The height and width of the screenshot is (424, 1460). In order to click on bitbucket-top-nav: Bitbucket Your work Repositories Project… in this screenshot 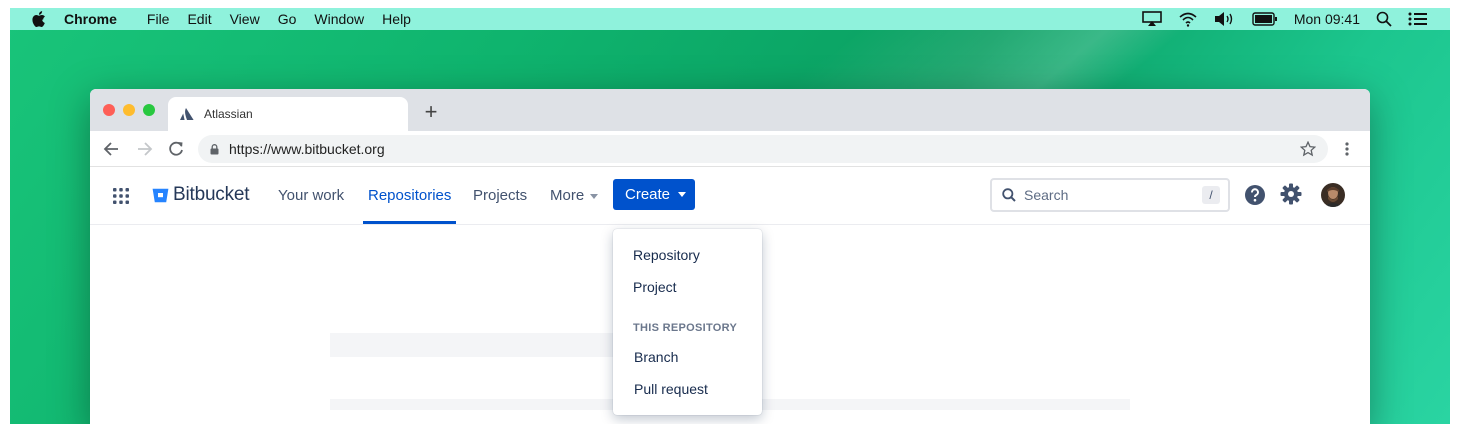, I will do `click(730, 196)`.